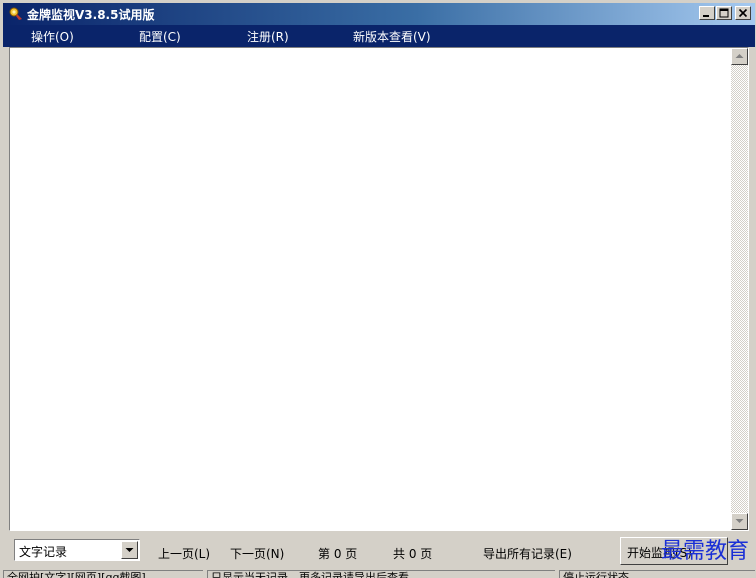  What do you see at coordinates (739, 289) in the screenshot?
I see `vertical-scrollbar` at bounding box center [739, 289].